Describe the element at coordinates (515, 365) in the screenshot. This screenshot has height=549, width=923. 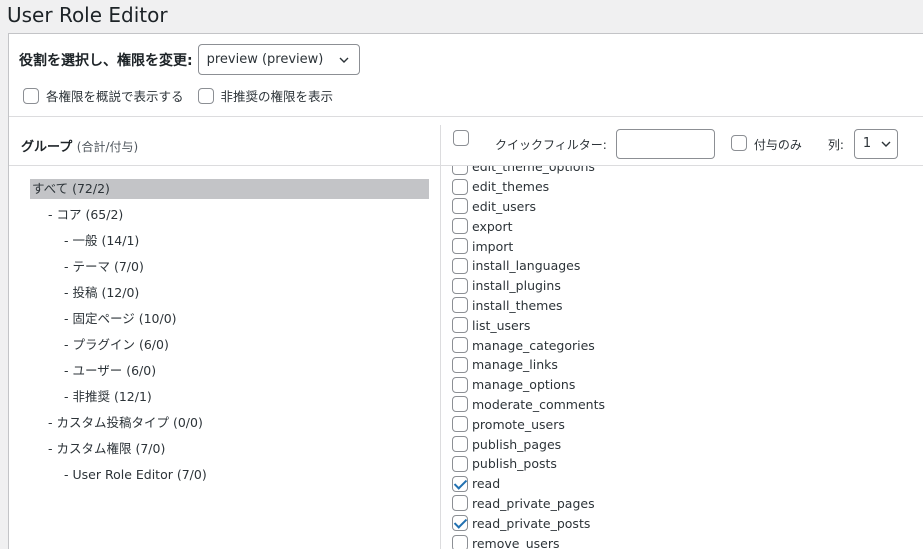
I see `capability-label: manage_links` at that location.